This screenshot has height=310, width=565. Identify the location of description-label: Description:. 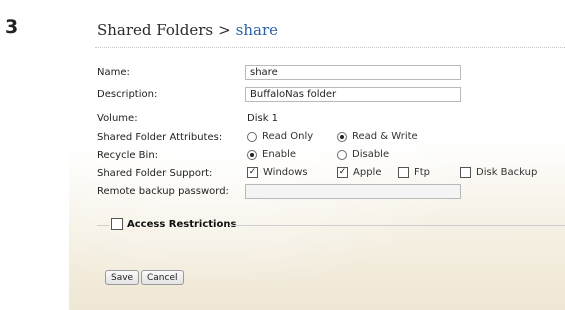
(127, 94).